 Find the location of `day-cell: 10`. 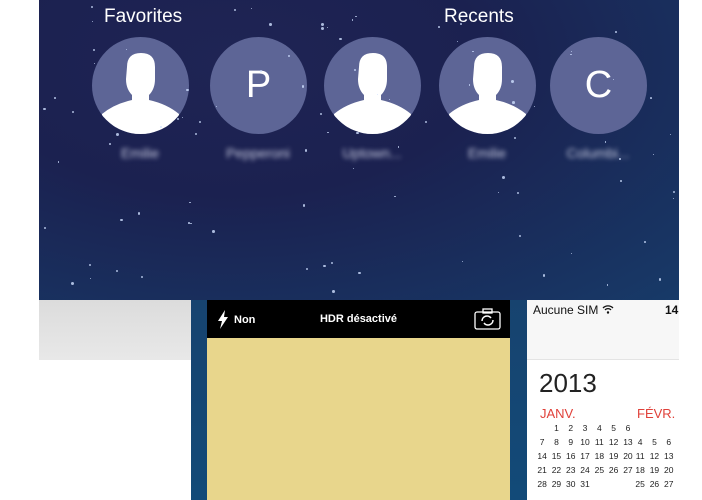

day-cell: 10 is located at coordinates (585, 444).